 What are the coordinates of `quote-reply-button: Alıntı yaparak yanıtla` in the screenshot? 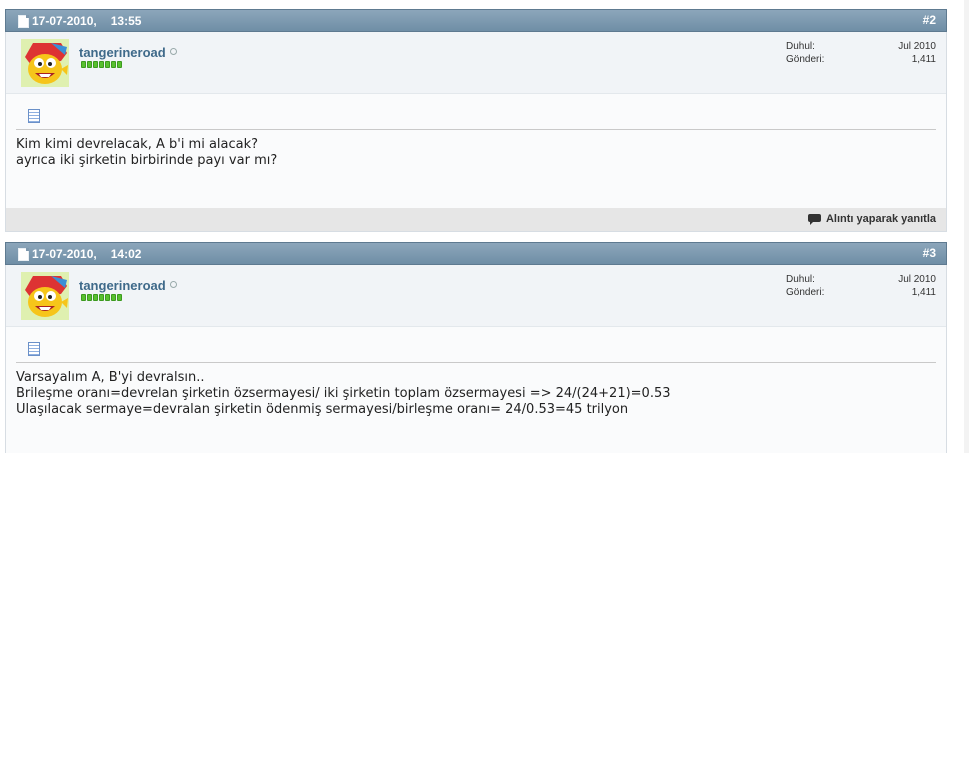 It's located at (871, 219).